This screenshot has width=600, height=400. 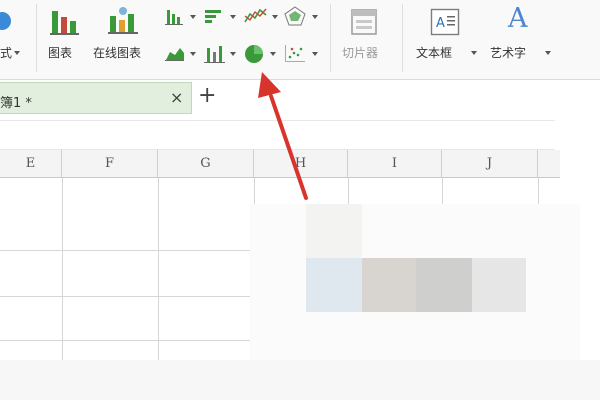 What do you see at coordinates (269, 85) in the screenshot?
I see `arrow-head` at bounding box center [269, 85].